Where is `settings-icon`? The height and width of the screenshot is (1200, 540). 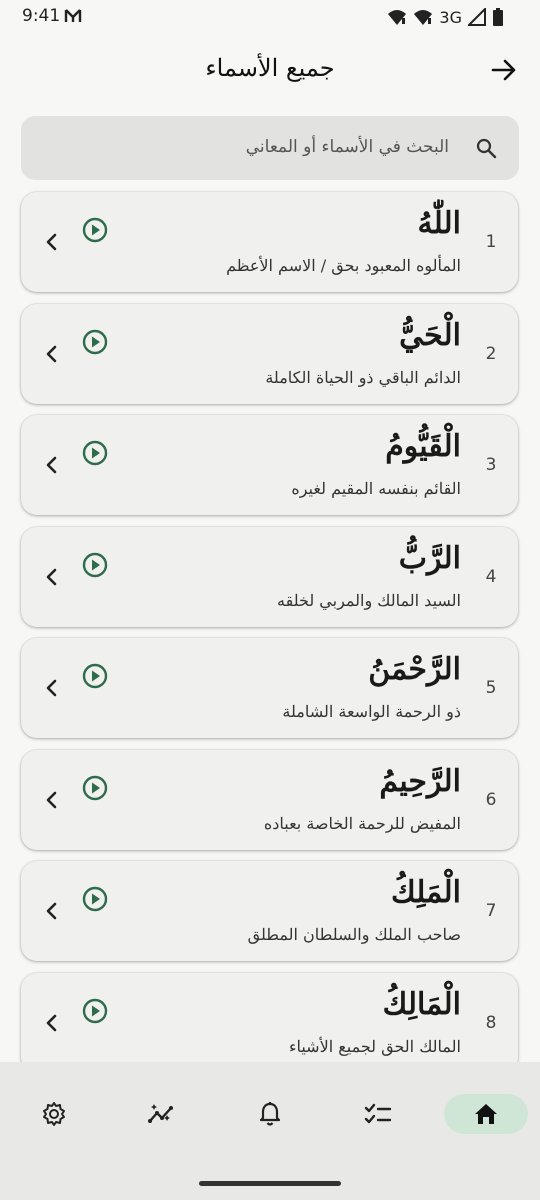 settings-icon is located at coordinates (54, 1114).